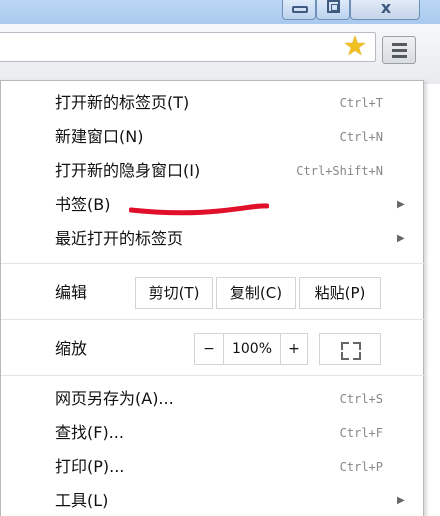 The image size is (440, 516). What do you see at coordinates (82, 500) in the screenshot?
I see `menu-item-label: 工具(L)` at bounding box center [82, 500].